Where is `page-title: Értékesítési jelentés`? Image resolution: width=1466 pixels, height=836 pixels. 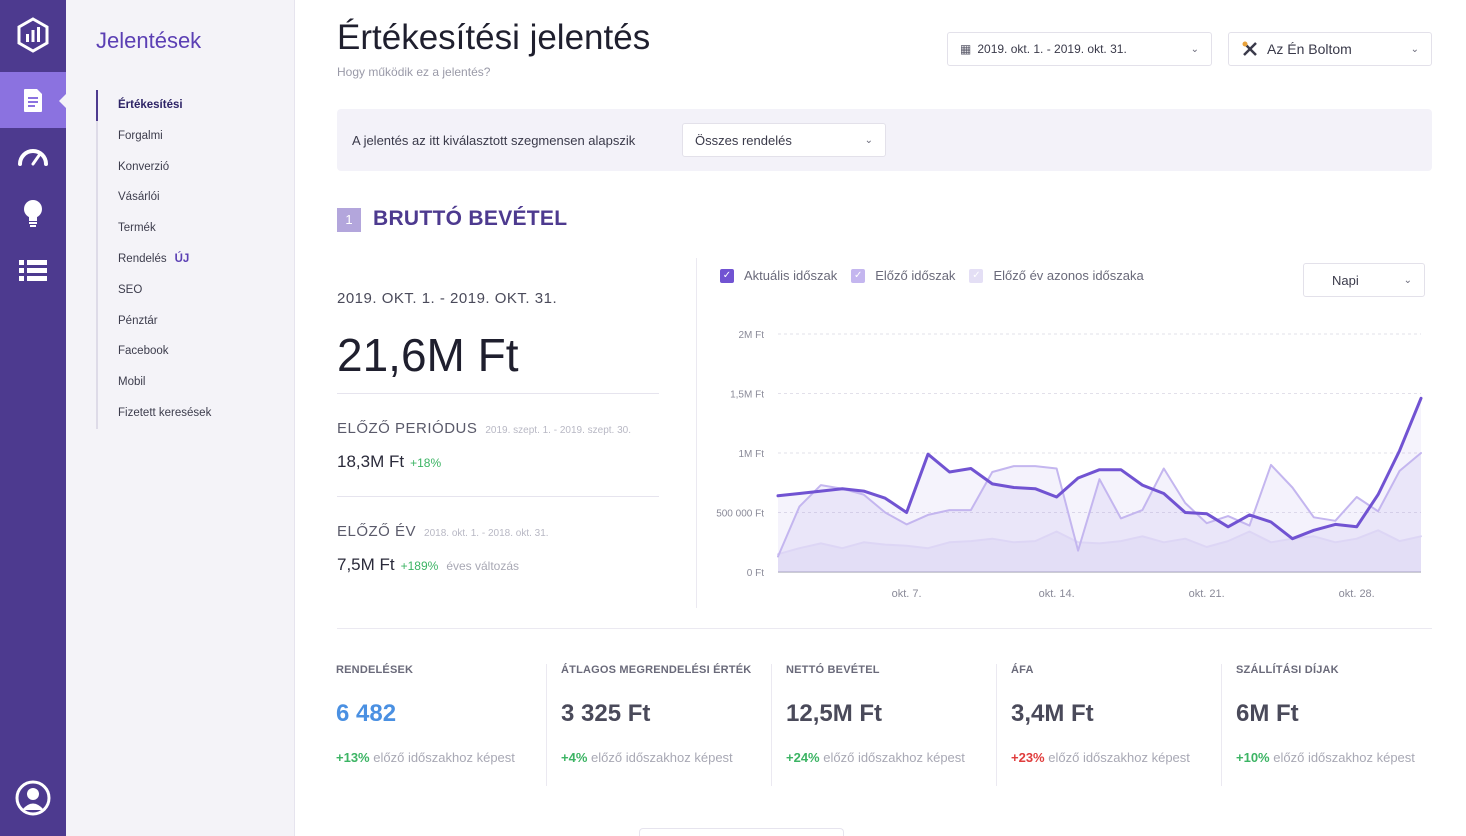 page-title: Értékesítési jelentés is located at coordinates (494, 37).